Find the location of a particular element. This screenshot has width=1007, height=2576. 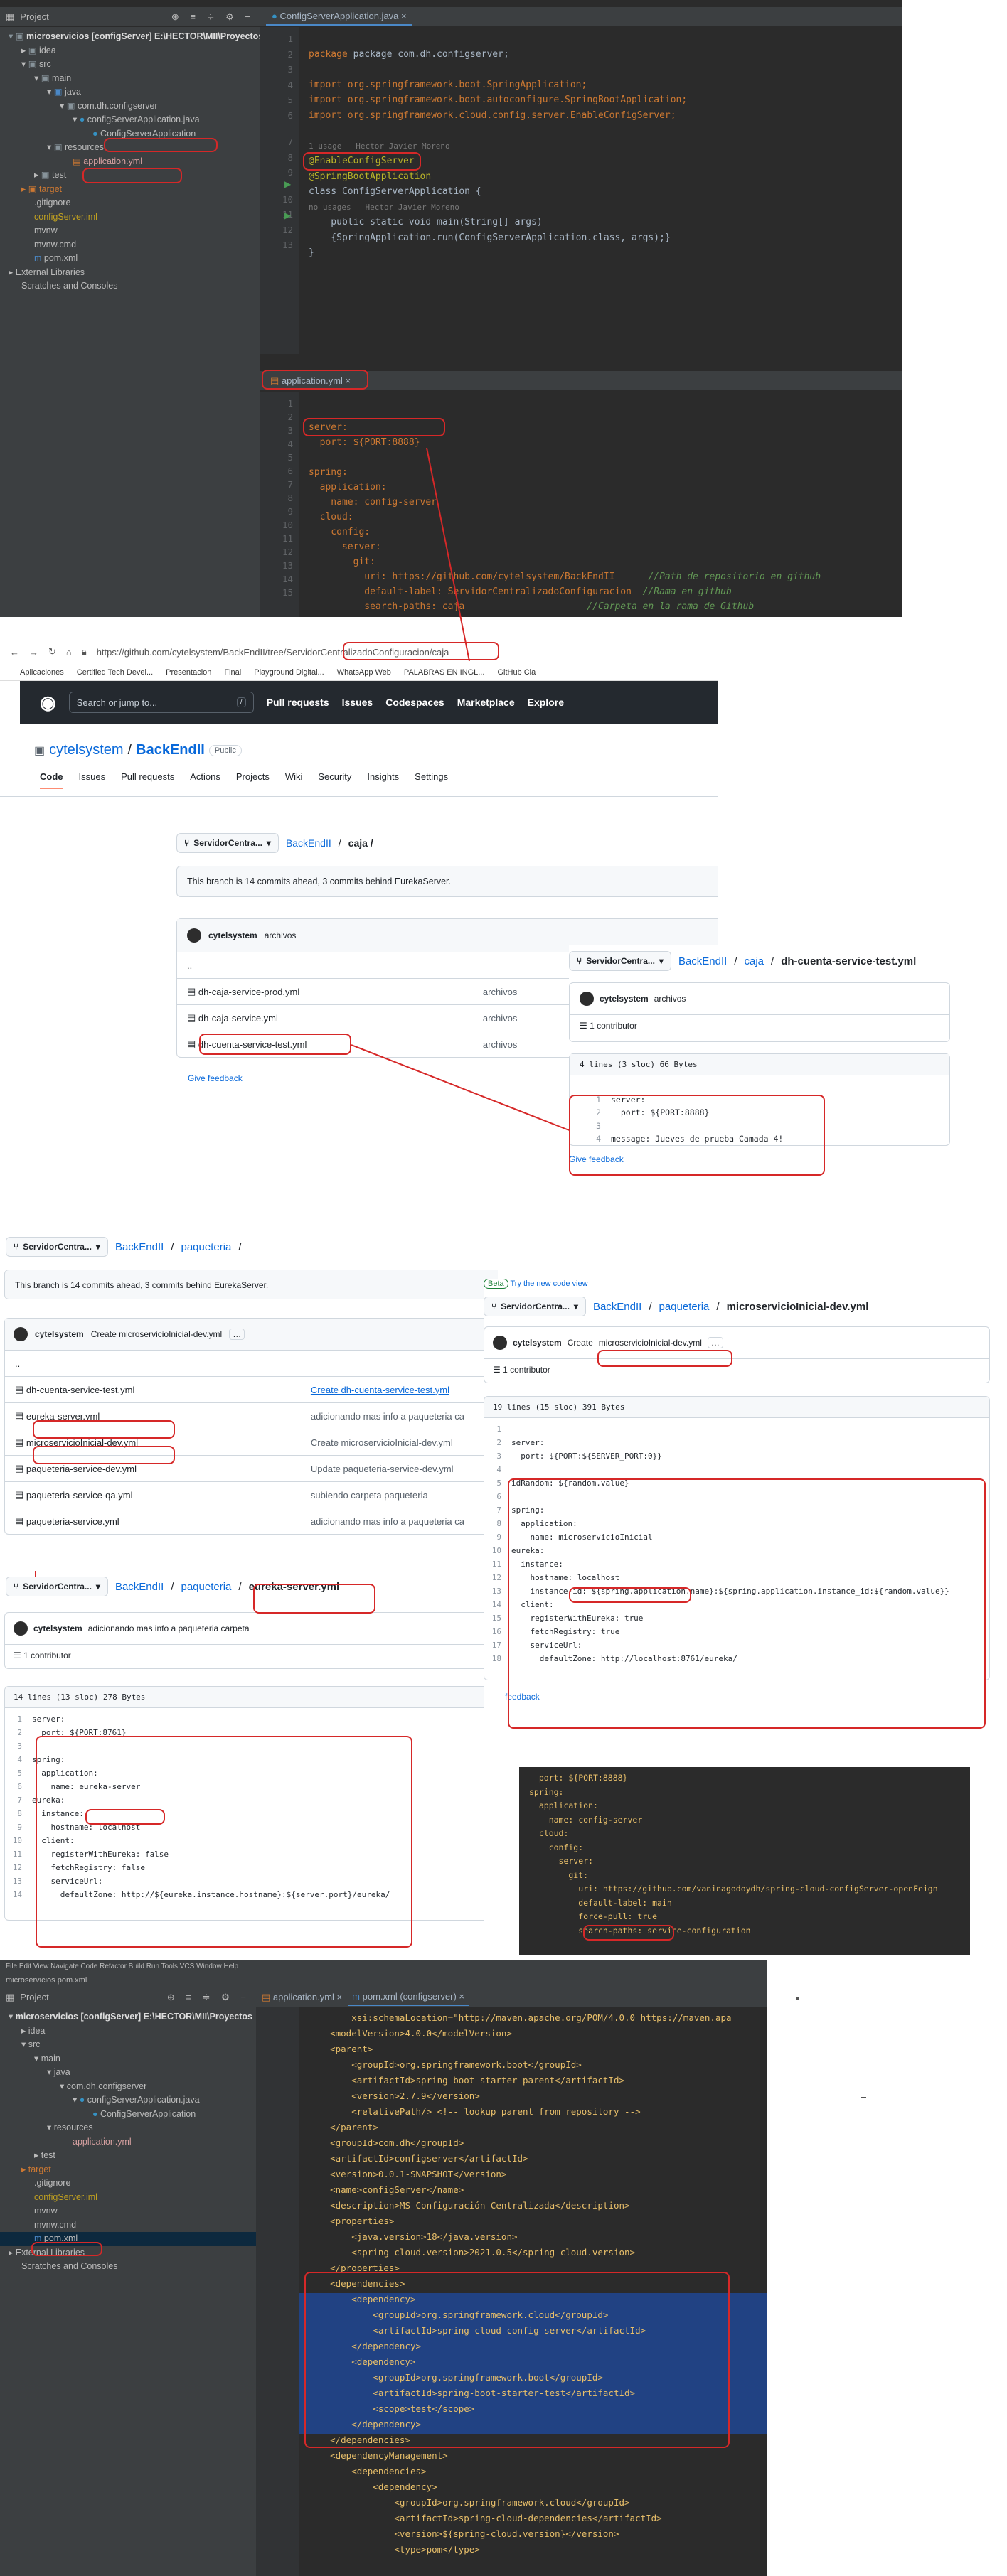

project-label: Project is located at coordinates (34, 1997).